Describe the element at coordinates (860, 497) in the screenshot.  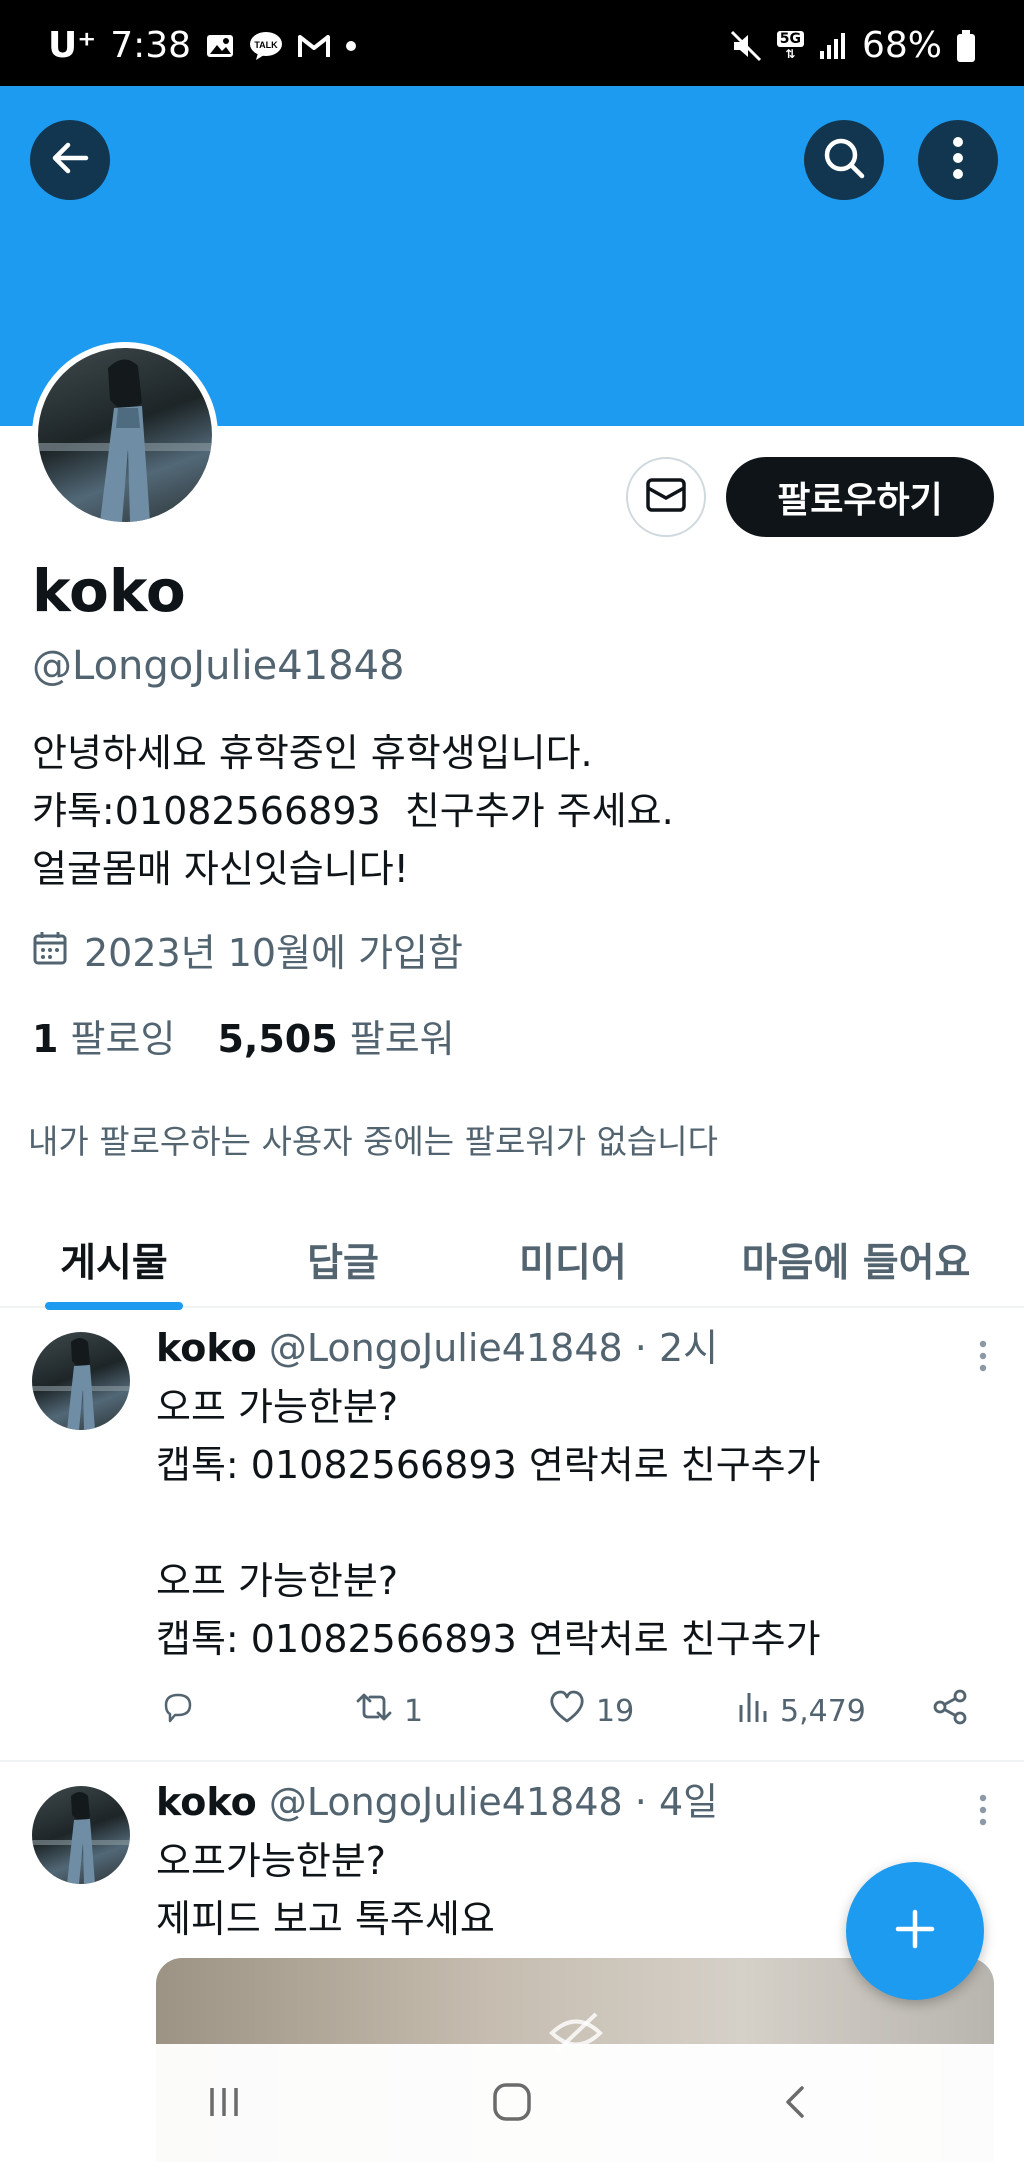
I see `follow-button: 팔로우하기` at that location.